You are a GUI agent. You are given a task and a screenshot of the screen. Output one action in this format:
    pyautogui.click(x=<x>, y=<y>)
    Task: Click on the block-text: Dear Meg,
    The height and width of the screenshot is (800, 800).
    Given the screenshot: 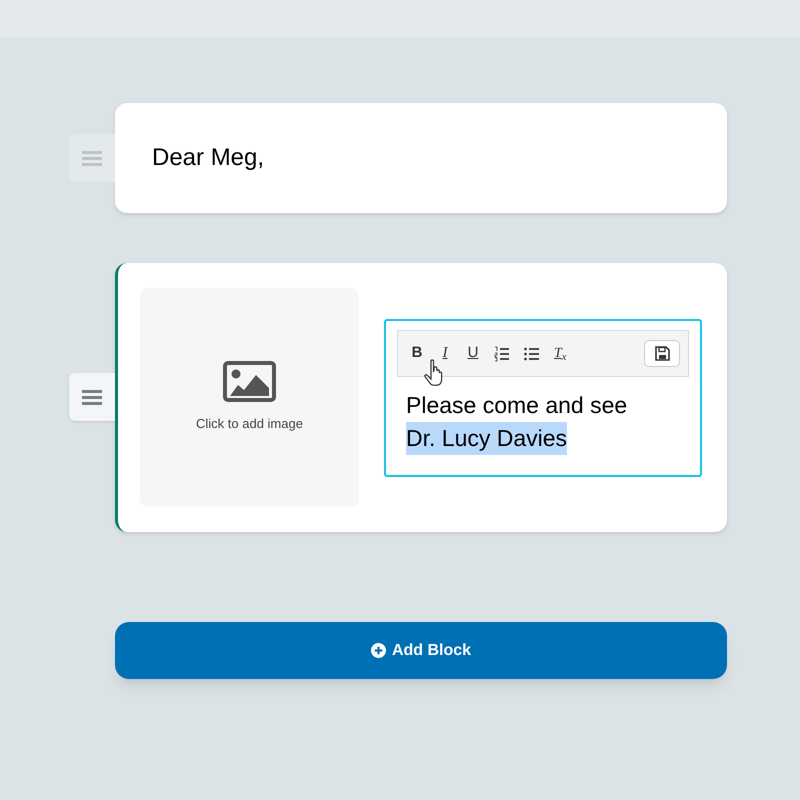 What is the action you would take?
    pyautogui.click(x=208, y=158)
    